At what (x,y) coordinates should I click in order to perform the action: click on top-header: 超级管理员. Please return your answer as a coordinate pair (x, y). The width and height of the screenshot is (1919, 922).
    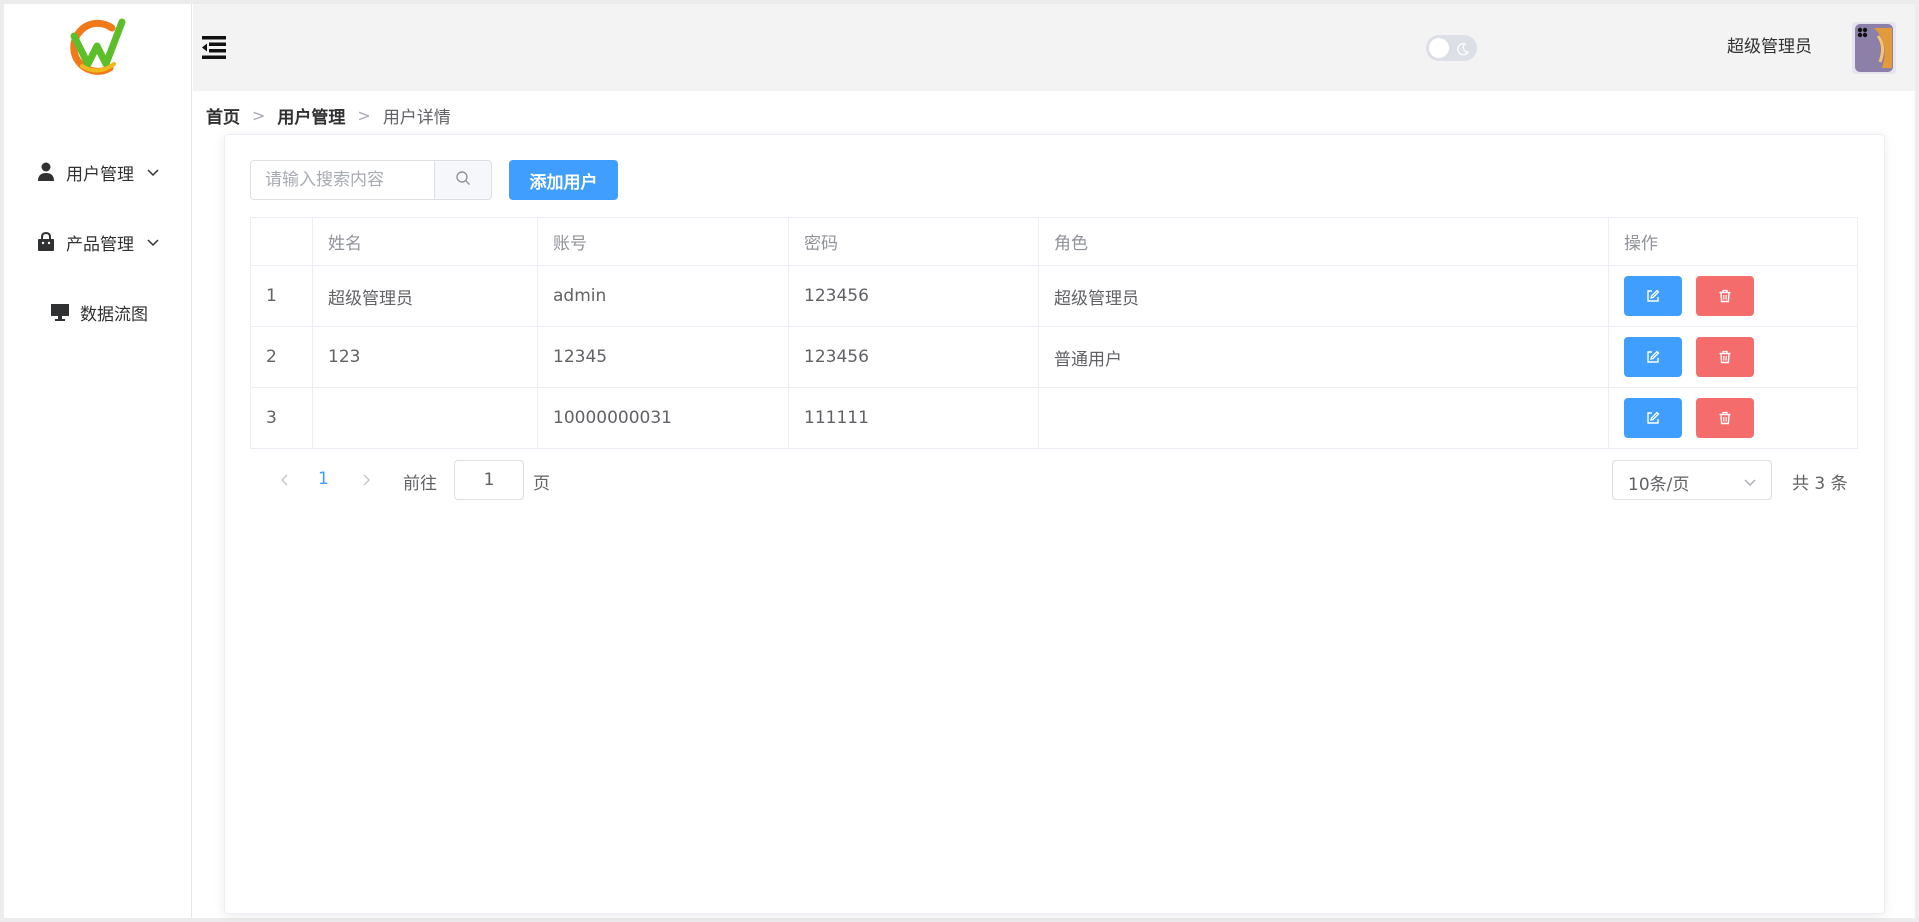
    Looking at the image, I should click on (1054, 47).